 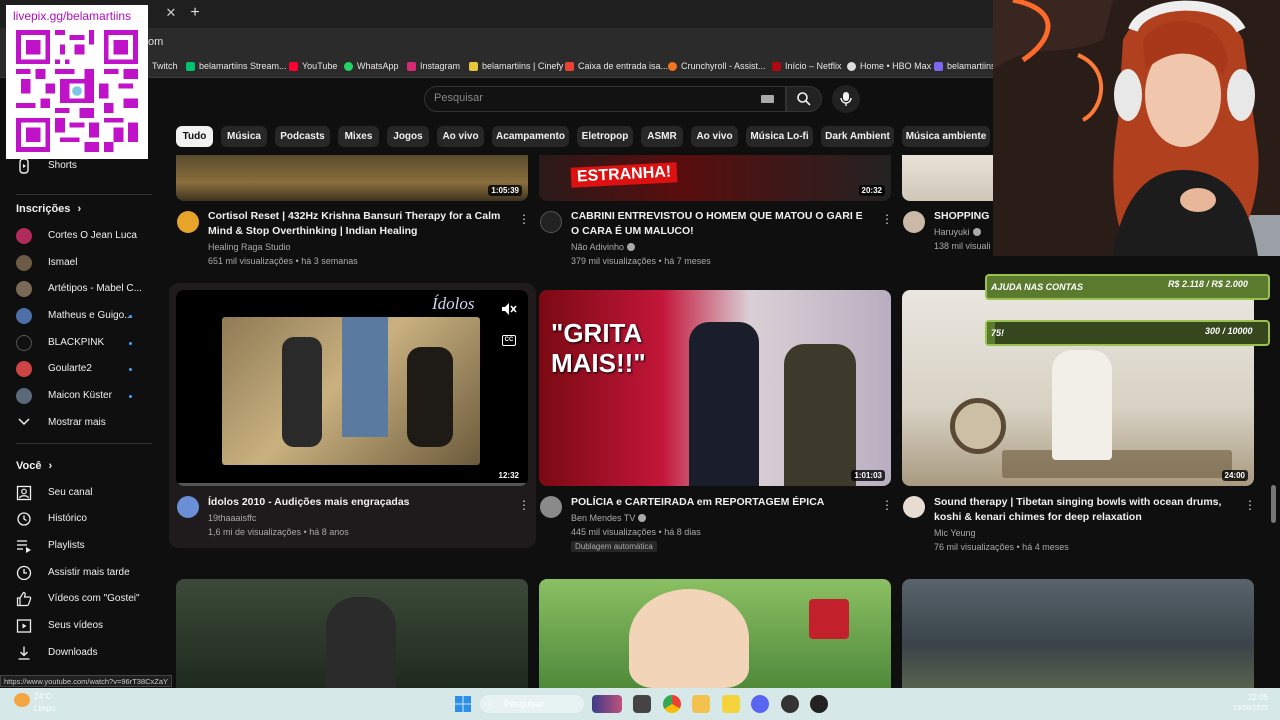 I want to click on sidebar-sub-maicon-kuster: Maicon Küster, so click(x=80, y=395).